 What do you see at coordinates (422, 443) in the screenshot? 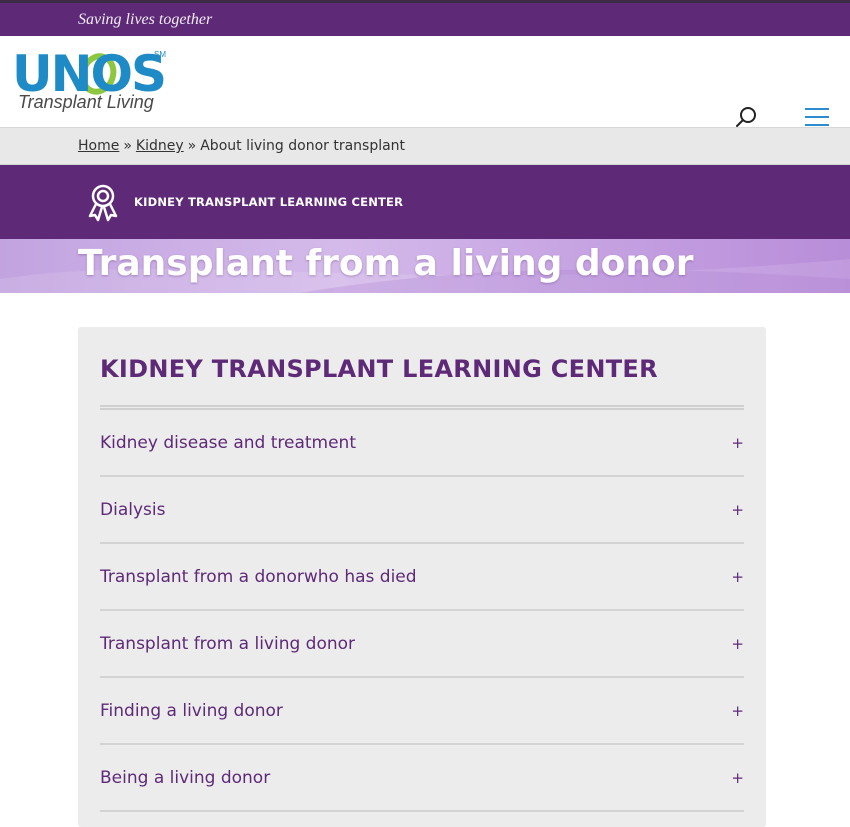
I see `accordion-item-kidney-disease: Kidney disease and treatment +` at bounding box center [422, 443].